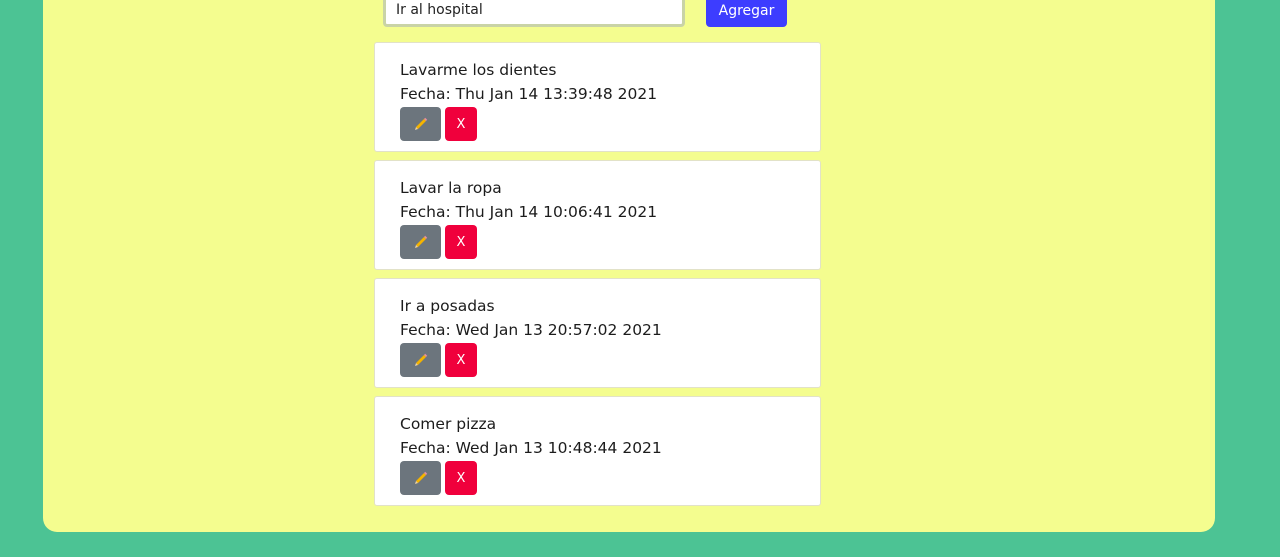  I want to click on task-date: Fecha: Wed Jan 13 20:57:02 2021, so click(531, 330).